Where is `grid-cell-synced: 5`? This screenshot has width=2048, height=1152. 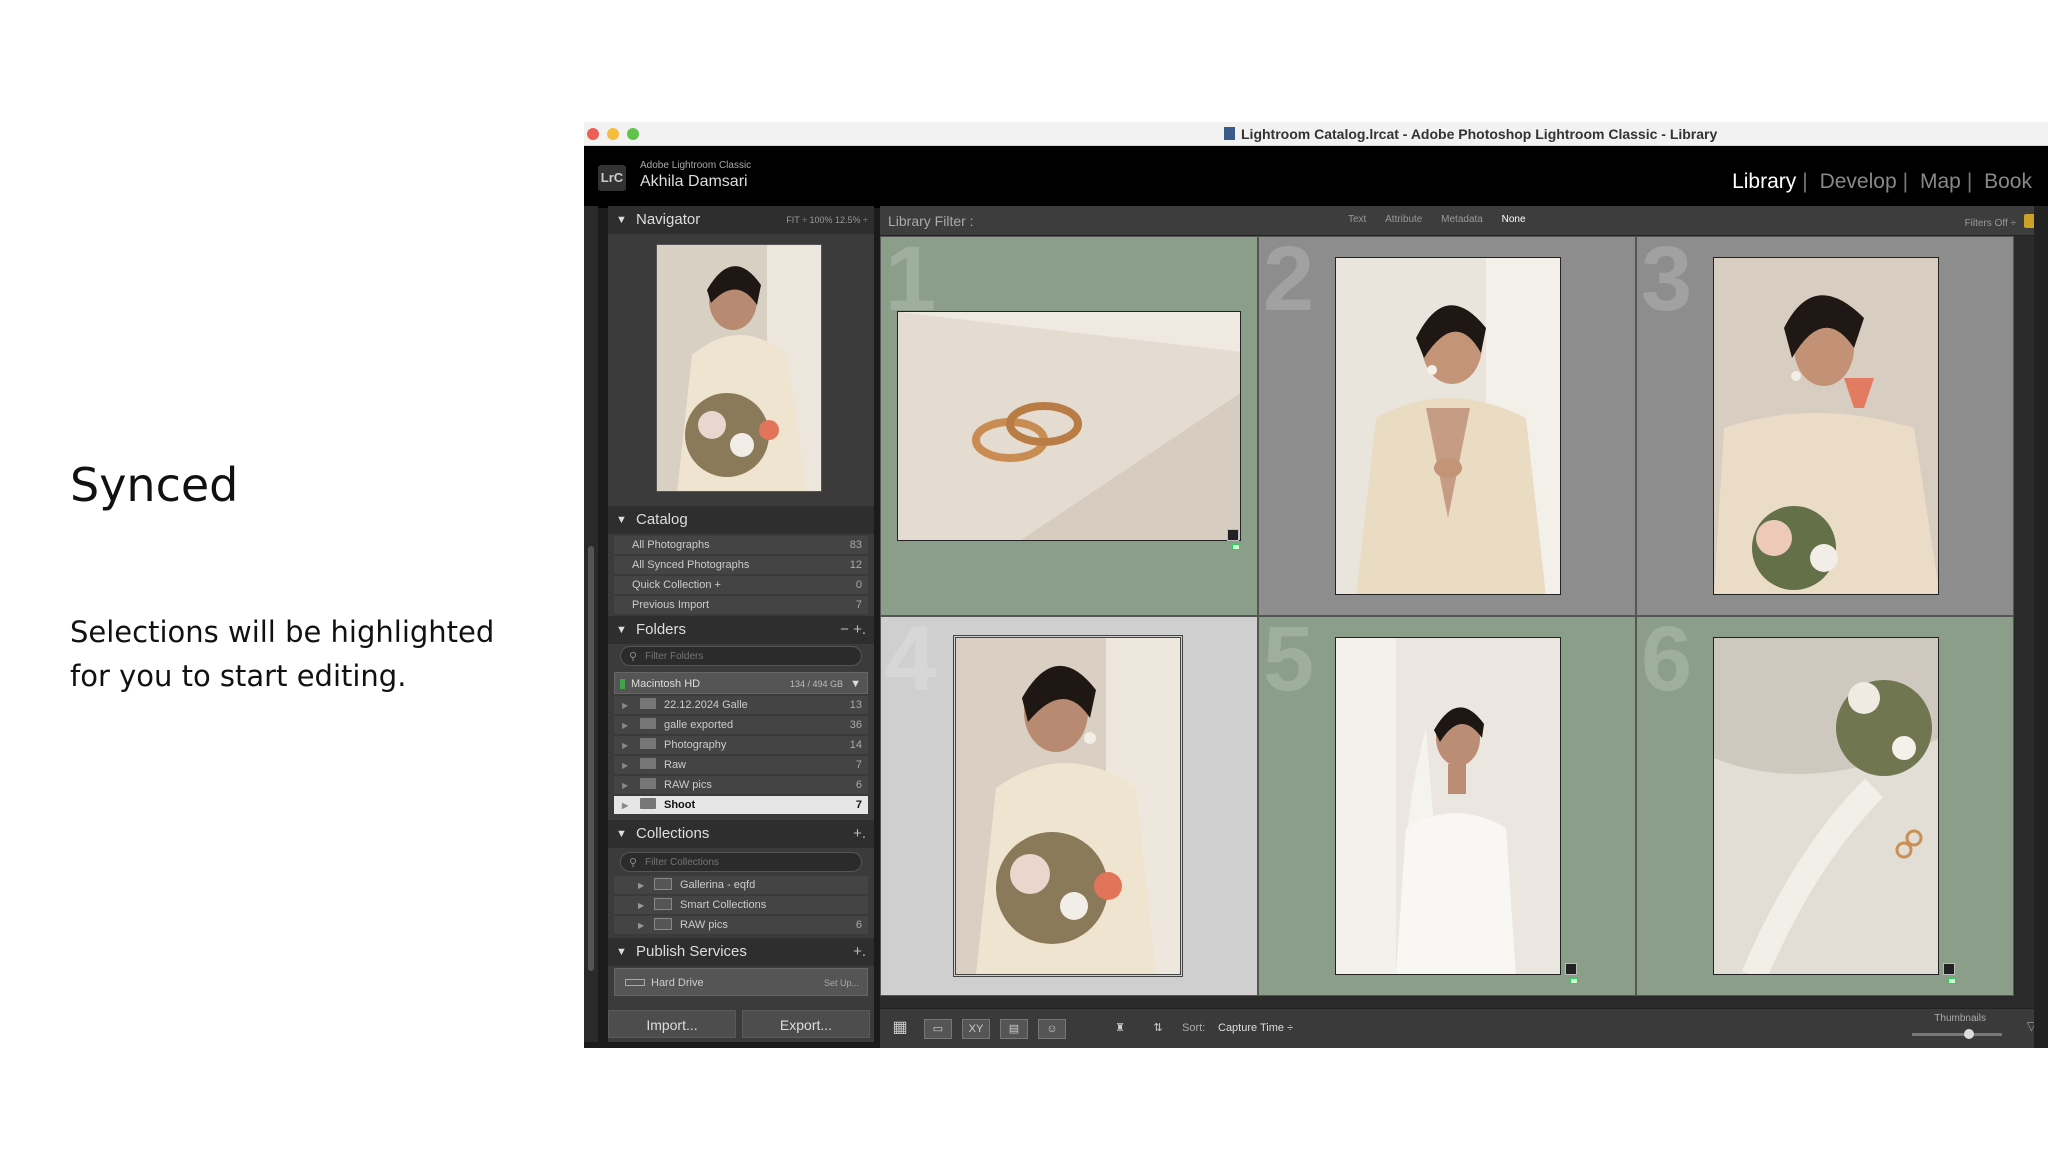
grid-cell-synced: 5 is located at coordinates (1447, 802).